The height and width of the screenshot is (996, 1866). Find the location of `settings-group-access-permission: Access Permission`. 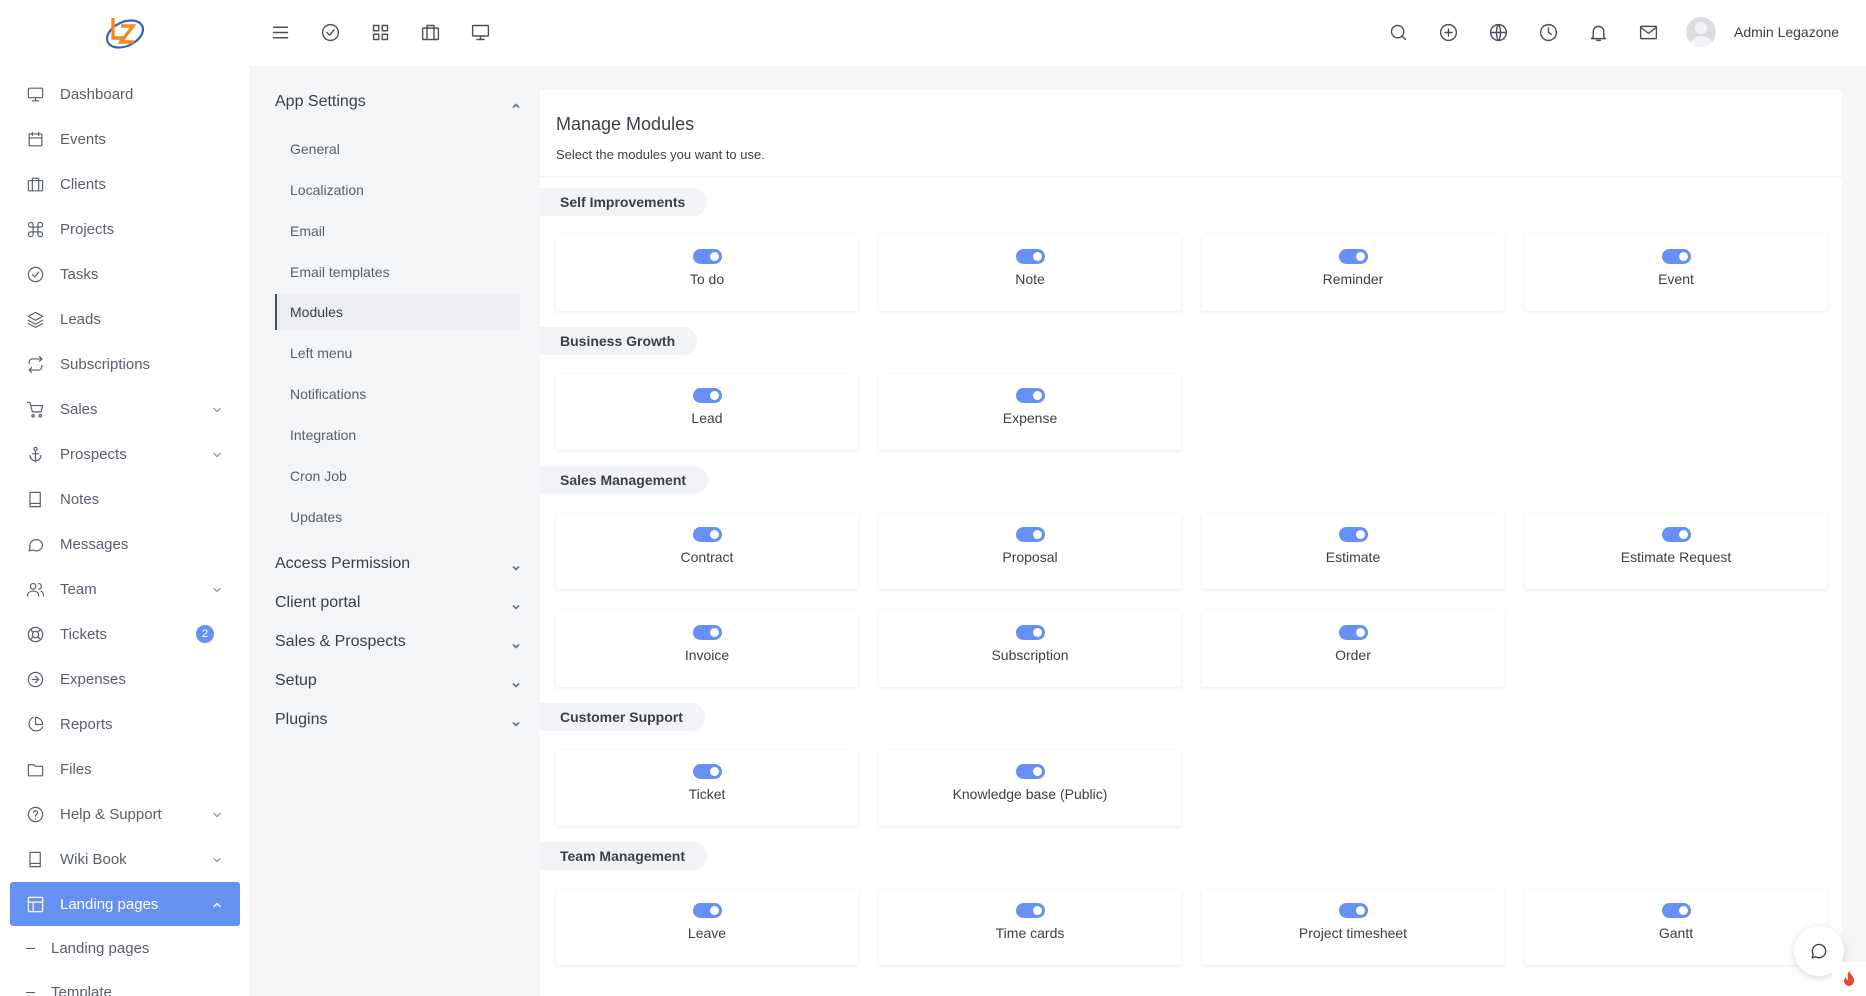

settings-group-access-permission: Access Permission is located at coordinates (342, 564).